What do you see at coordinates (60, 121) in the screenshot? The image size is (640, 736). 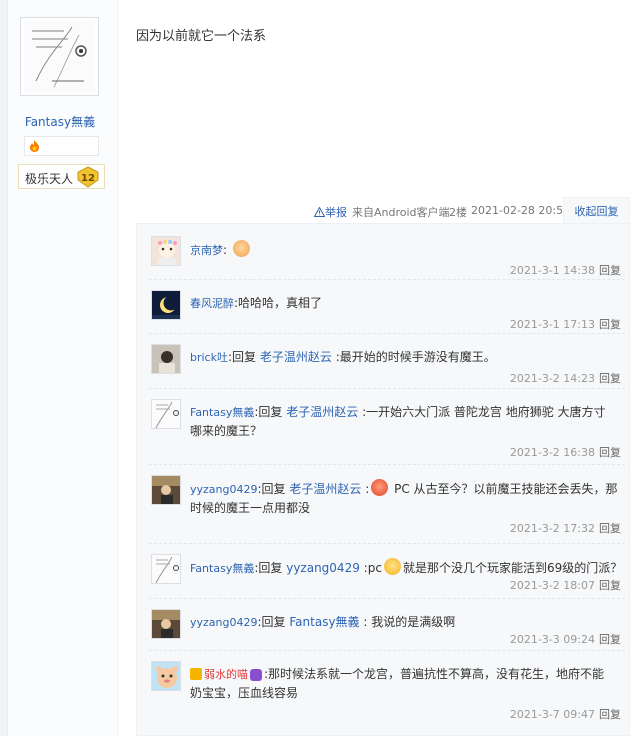 I see `author-name: Fantasy無義` at bounding box center [60, 121].